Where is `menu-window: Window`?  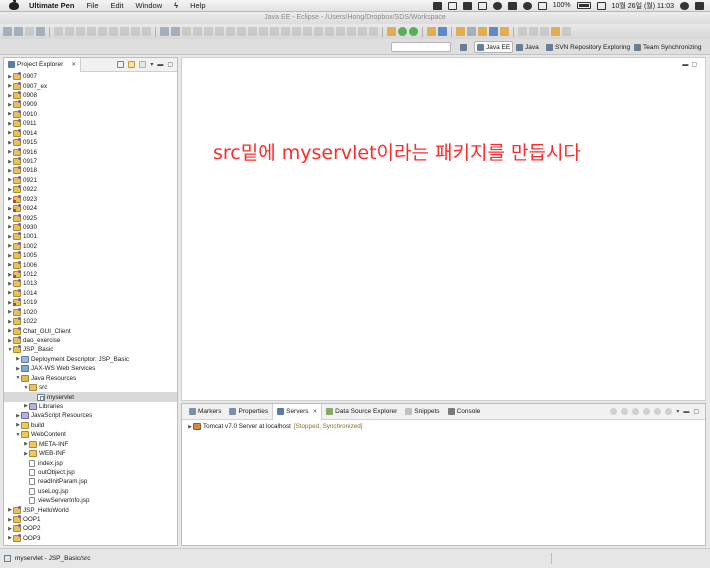 menu-window: Window is located at coordinates (148, 5).